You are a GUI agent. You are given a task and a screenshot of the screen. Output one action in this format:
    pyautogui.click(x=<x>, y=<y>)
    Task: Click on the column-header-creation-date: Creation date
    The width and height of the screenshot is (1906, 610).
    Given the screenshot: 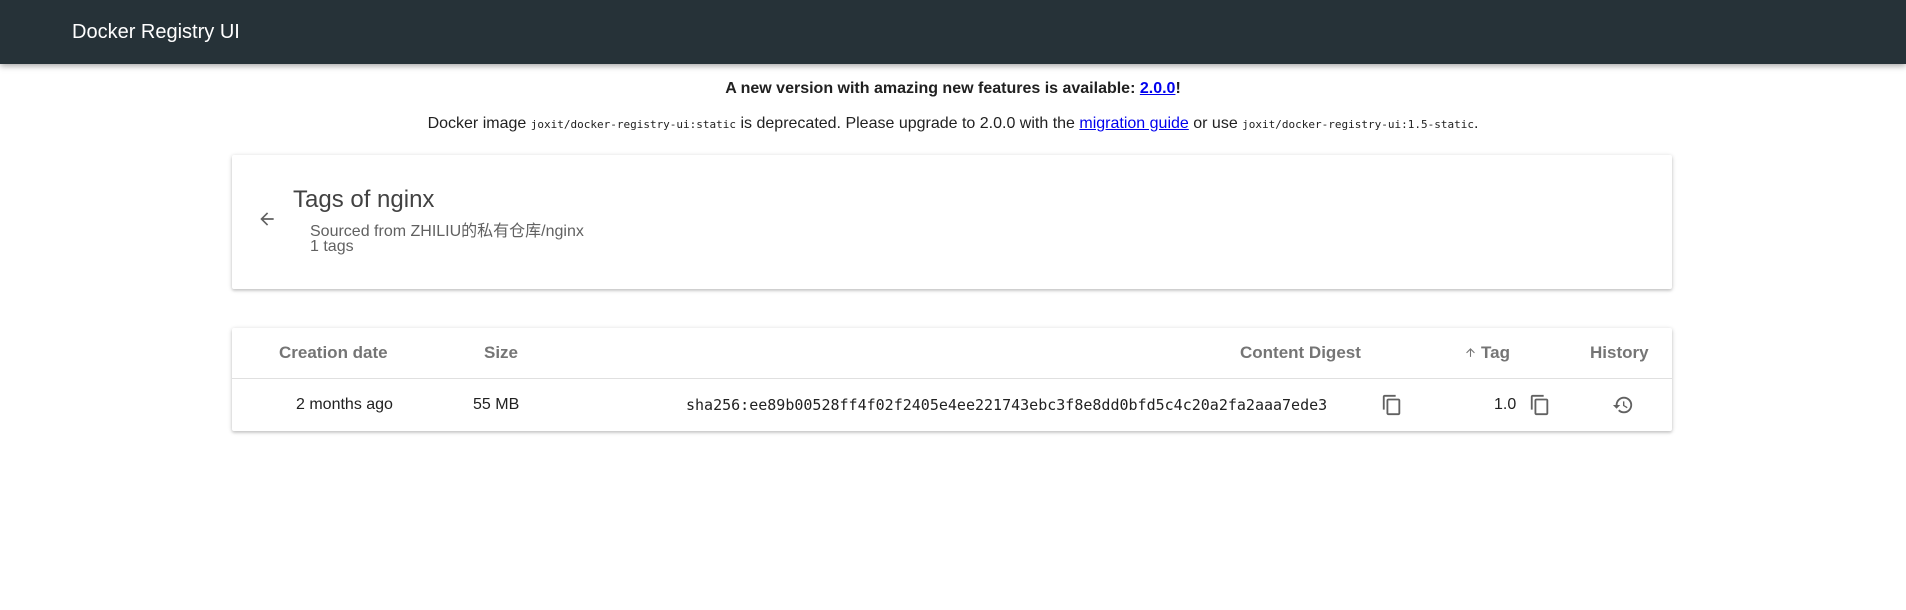 What is the action you would take?
    pyautogui.click(x=333, y=353)
    